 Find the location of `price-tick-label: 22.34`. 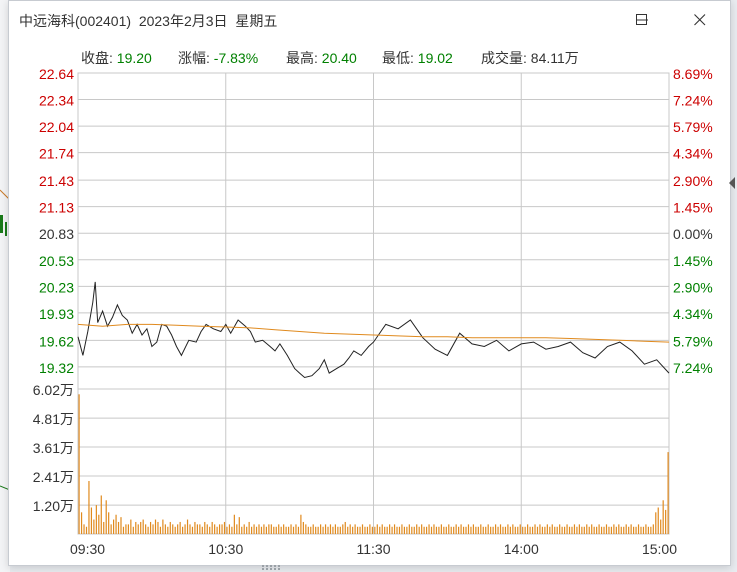

price-tick-label: 22.34 is located at coordinates (56, 101).